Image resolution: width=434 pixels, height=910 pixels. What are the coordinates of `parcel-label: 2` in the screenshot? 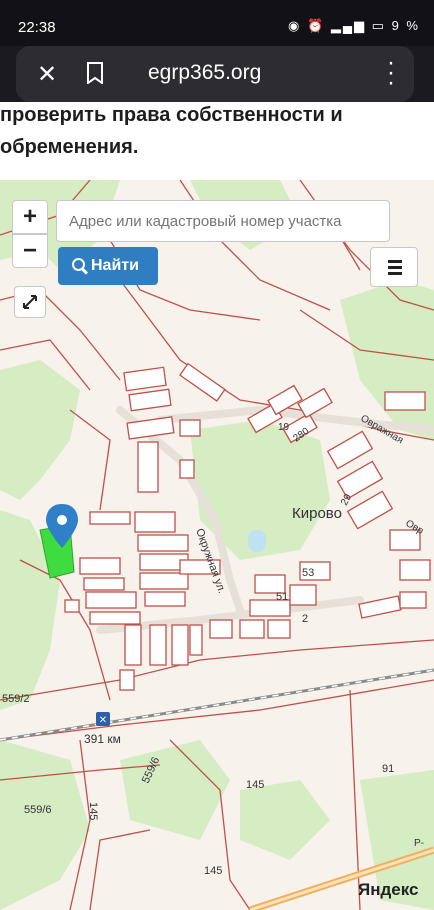 It's located at (305, 619).